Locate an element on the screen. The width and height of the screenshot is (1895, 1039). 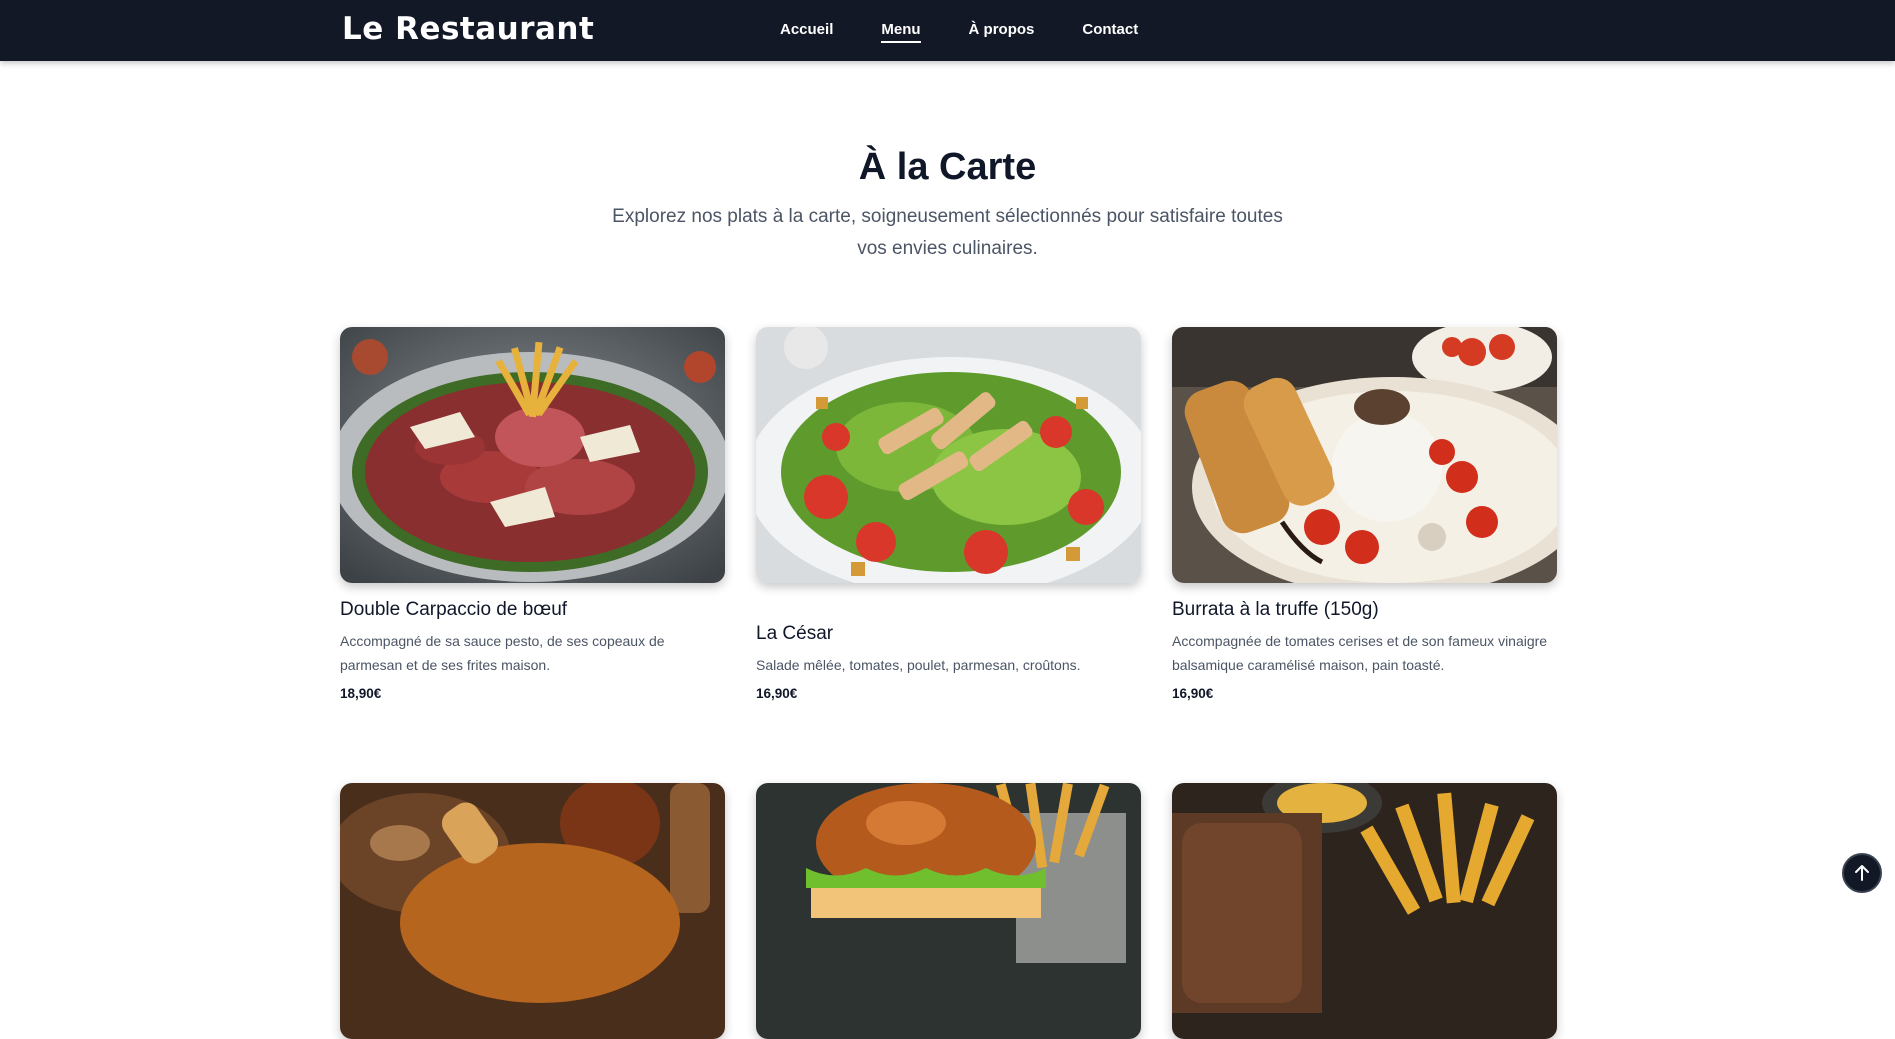
main-nav: Accueil Menu À propos Contact is located at coordinates (983, 30).